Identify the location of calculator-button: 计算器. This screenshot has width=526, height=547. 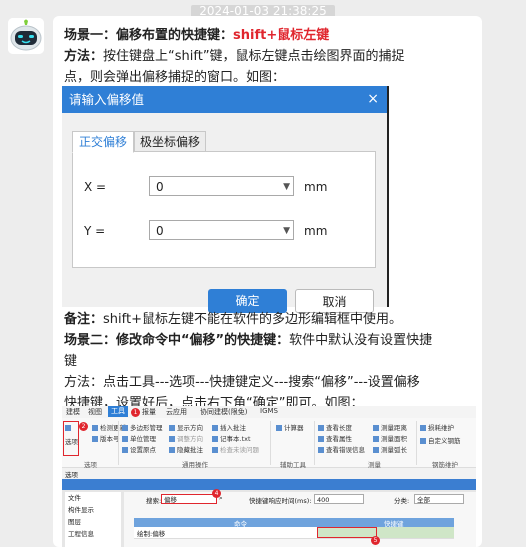
(290, 427).